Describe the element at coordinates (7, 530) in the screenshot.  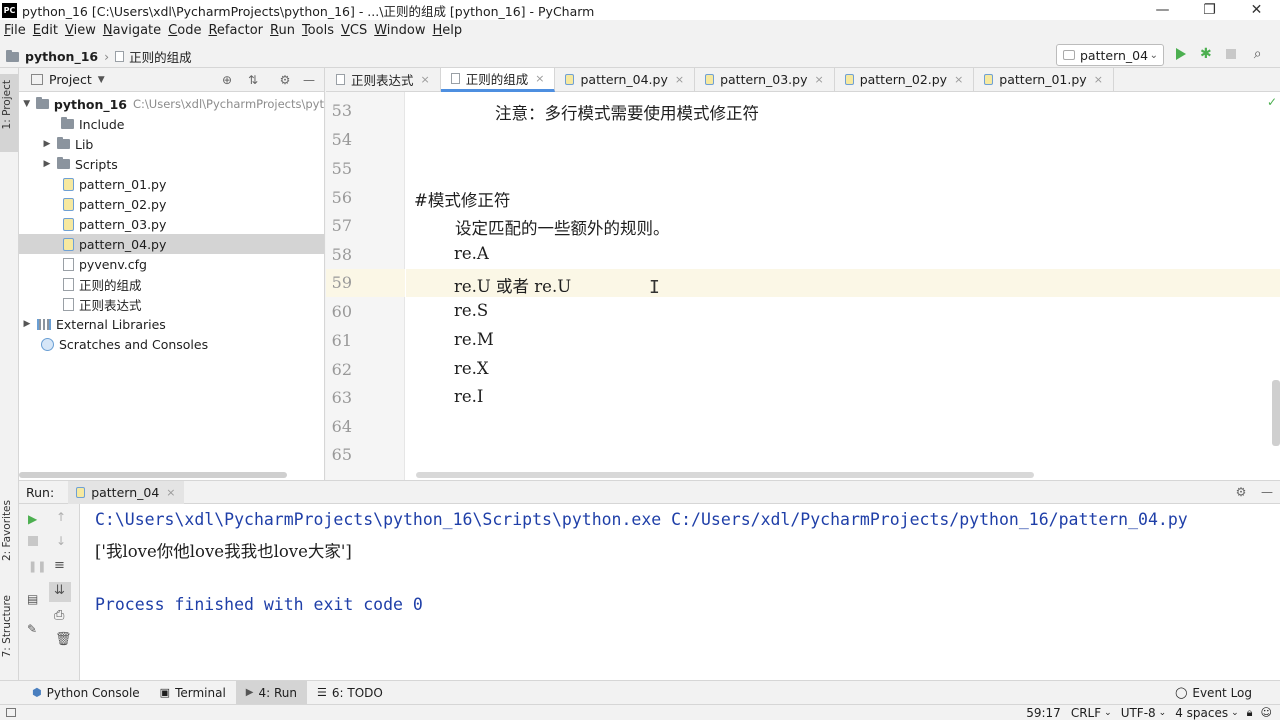
I see `favorites-tool-tab: 2: Favorites` at that location.